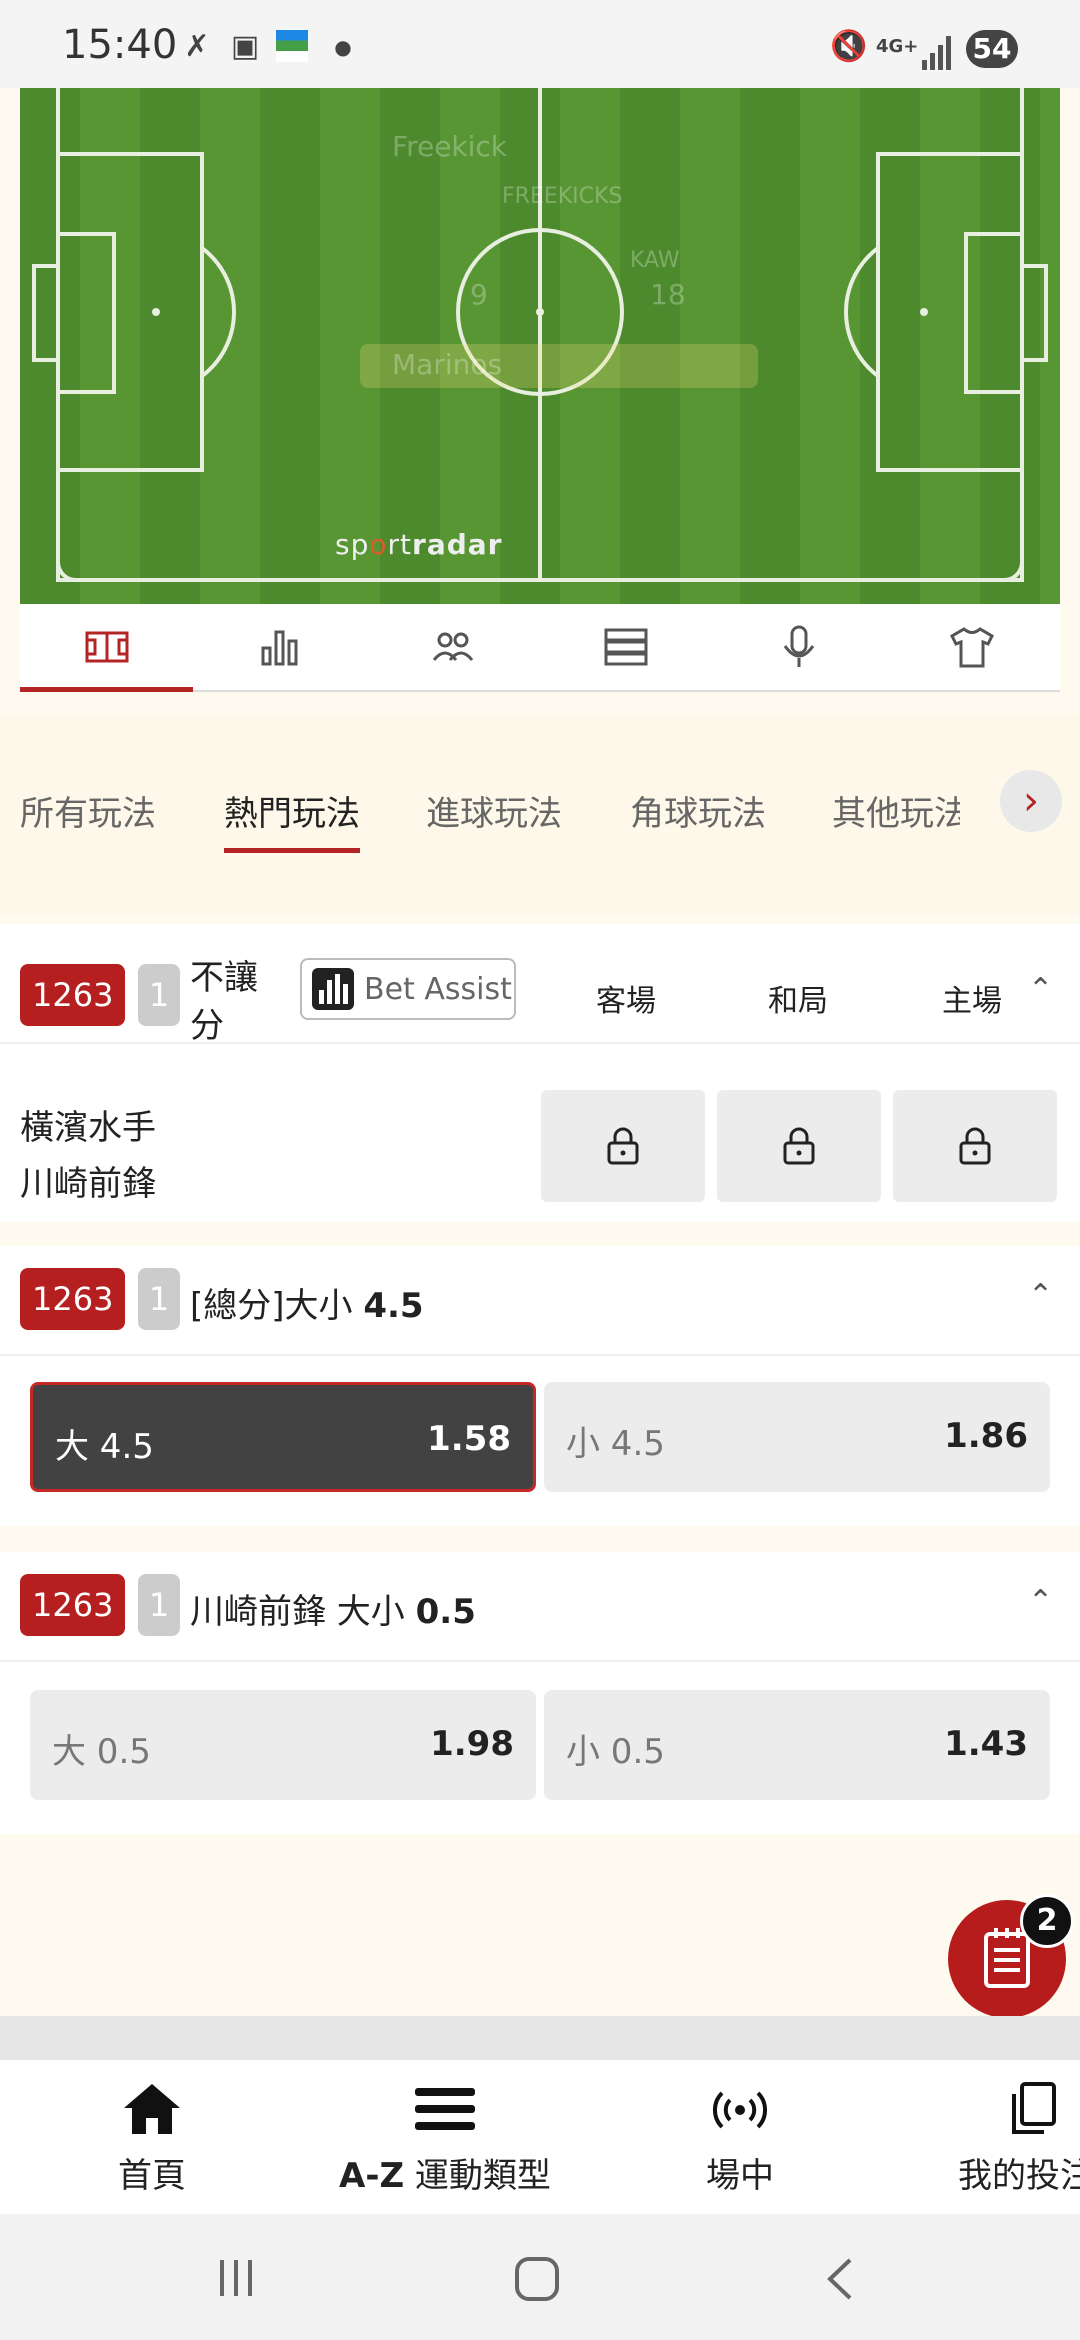 This screenshot has height=2340, width=1080. Describe the element at coordinates (400, 544) in the screenshot. I see `brand-mid: rt` at that location.